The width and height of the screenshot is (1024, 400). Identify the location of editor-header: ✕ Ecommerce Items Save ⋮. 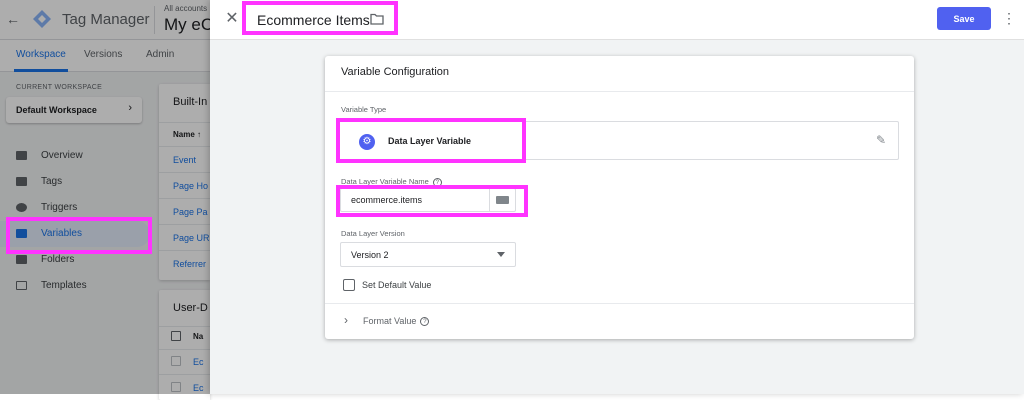
(617, 20).